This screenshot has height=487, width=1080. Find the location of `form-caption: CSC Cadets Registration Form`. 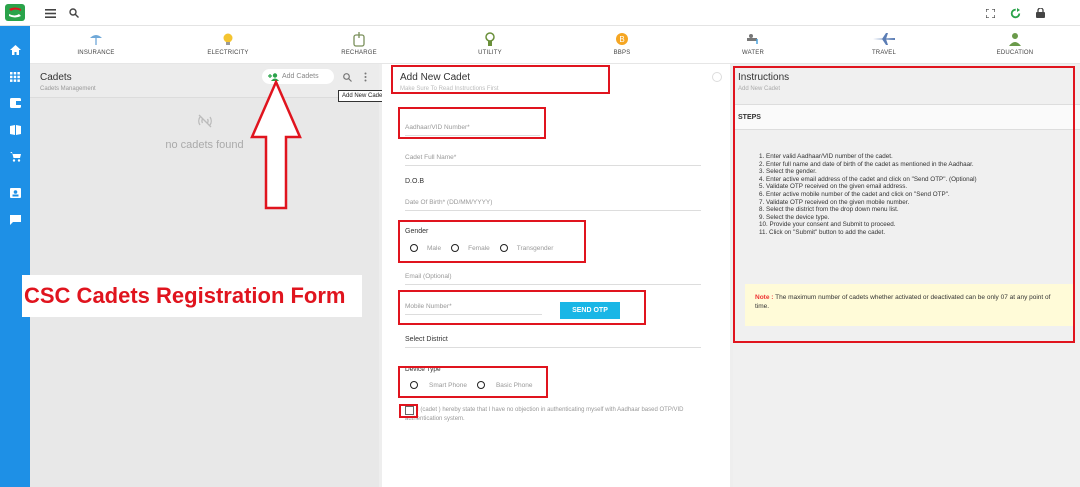

form-caption: CSC Cadets Registration Form is located at coordinates (192, 296).